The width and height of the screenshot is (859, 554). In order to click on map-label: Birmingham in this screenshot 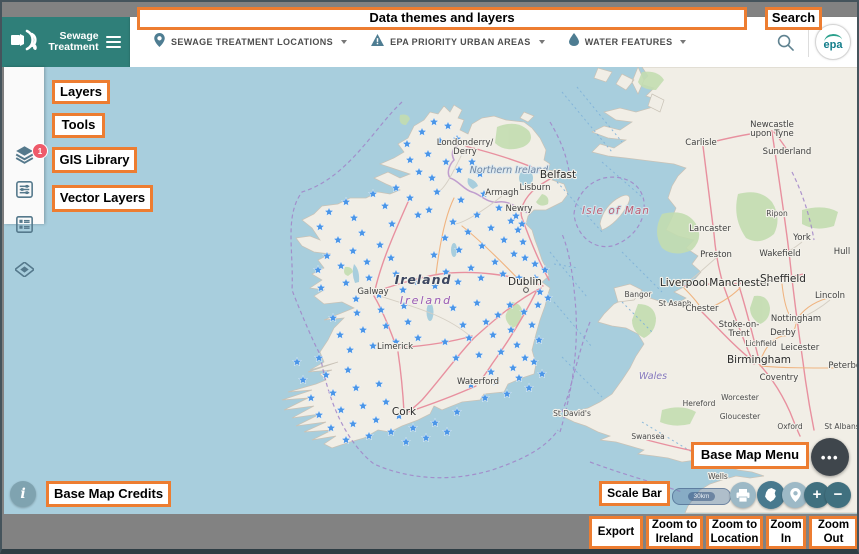, I will do `click(759, 360)`.